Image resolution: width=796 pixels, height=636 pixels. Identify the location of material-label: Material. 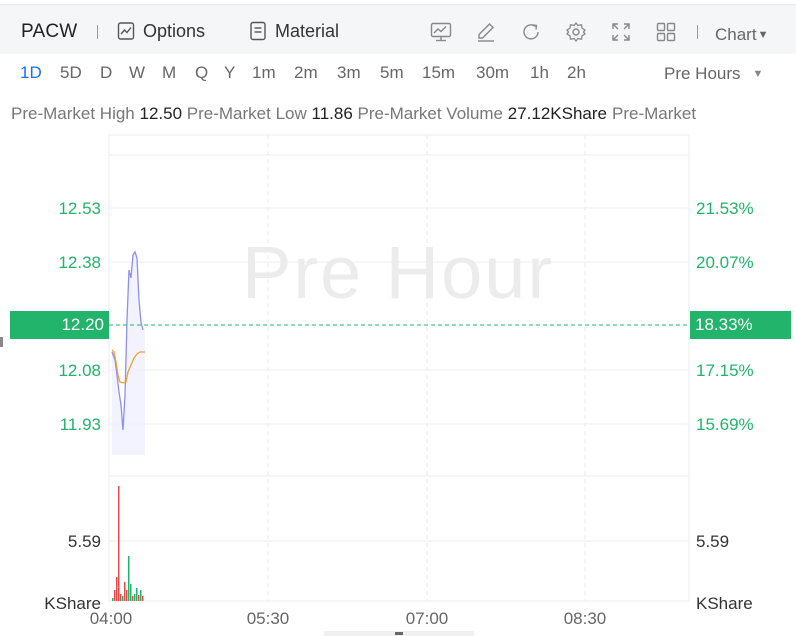
(307, 30).